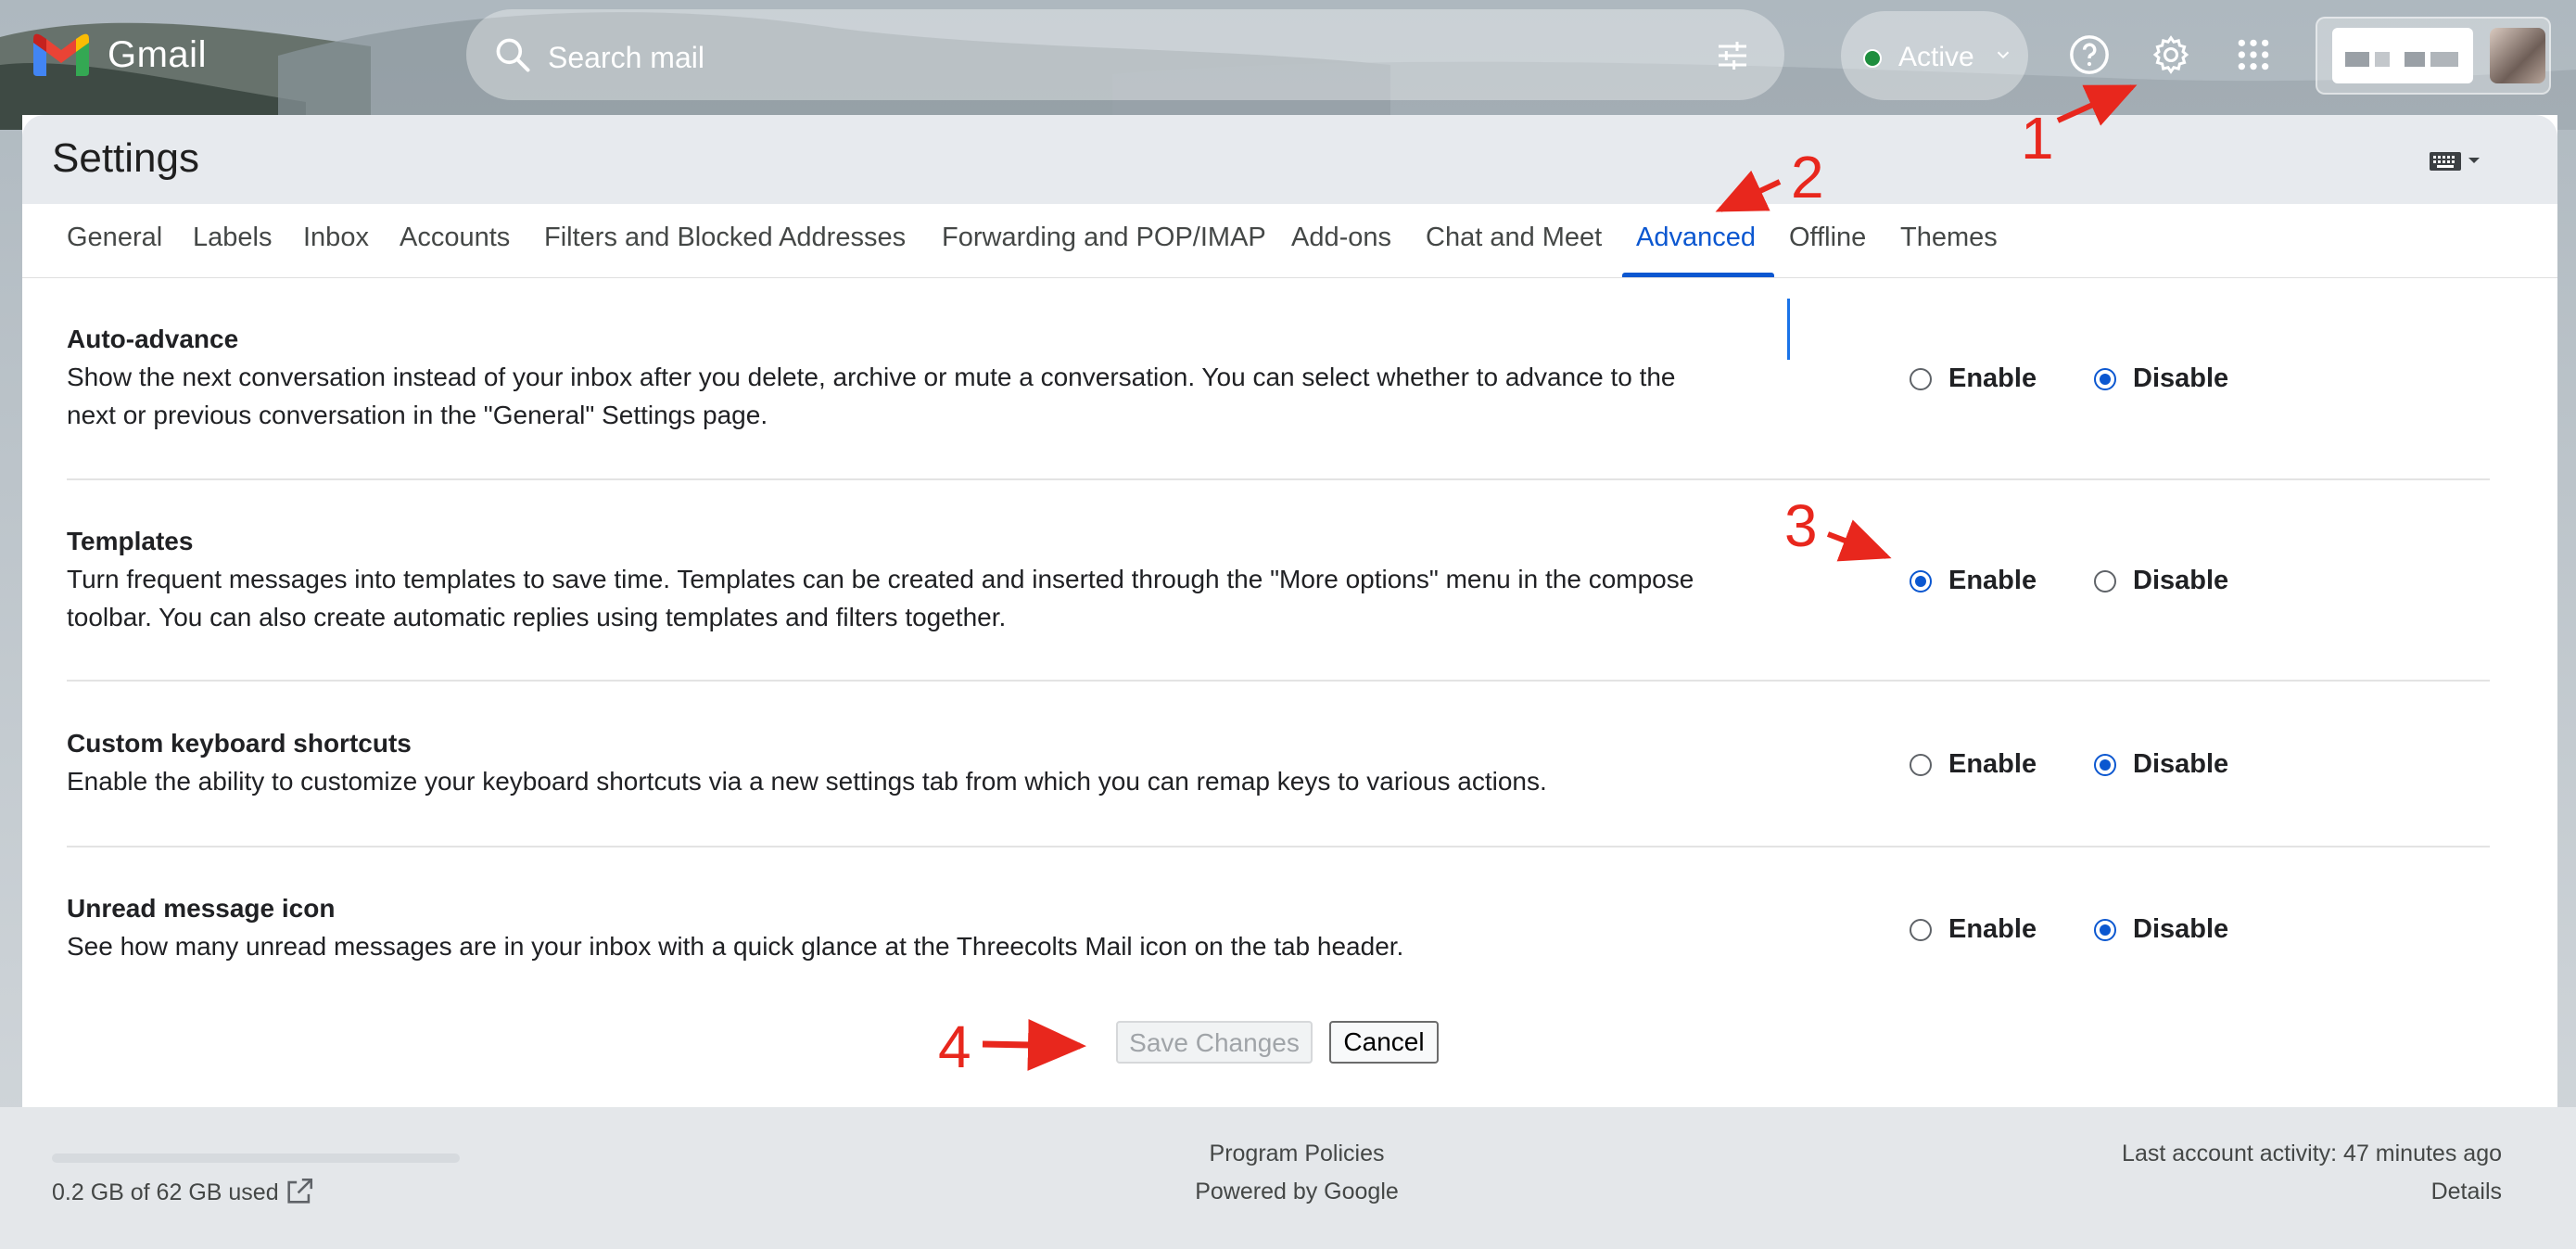 This screenshot has height=1249, width=2576. I want to click on keyboard-icon, so click(2457, 160).